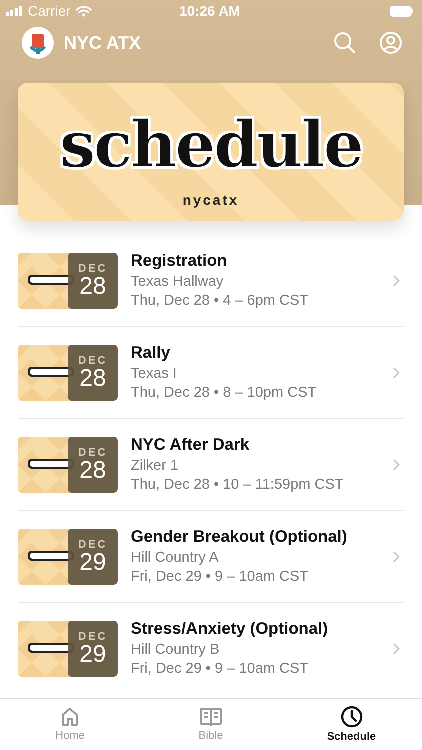 This screenshot has width=422, height=750. I want to click on event-row: DEC 28 NYC After Dark Zilker 1 Thu, Dec 28 • 10 – 11:59pm CST, so click(211, 465).